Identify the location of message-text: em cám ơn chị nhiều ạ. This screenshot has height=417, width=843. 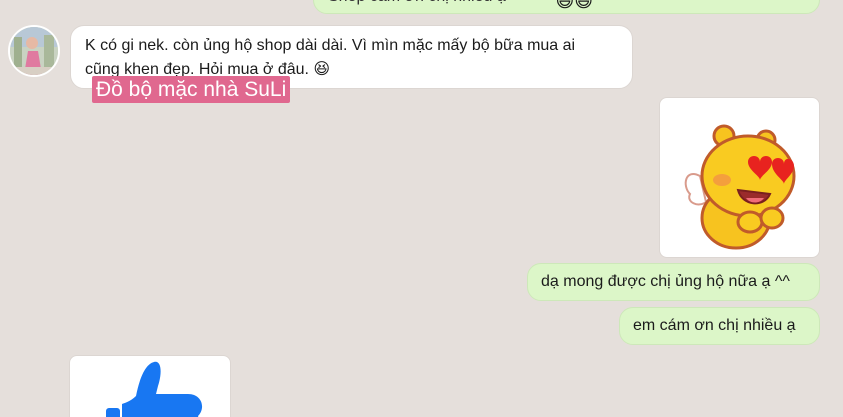
(714, 325).